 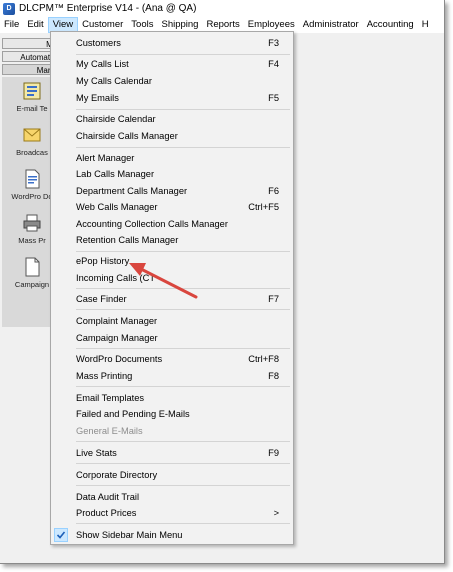 I want to click on menu-item-incoming-calls: Incoming Calls (CT, so click(x=172, y=278).